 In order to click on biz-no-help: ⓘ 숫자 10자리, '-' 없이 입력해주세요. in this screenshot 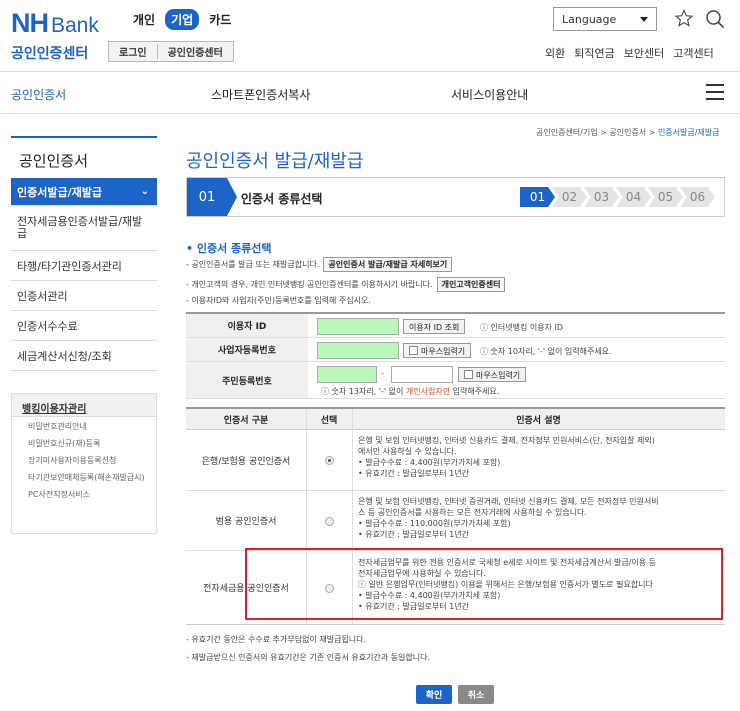, I will do `click(546, 351)`.